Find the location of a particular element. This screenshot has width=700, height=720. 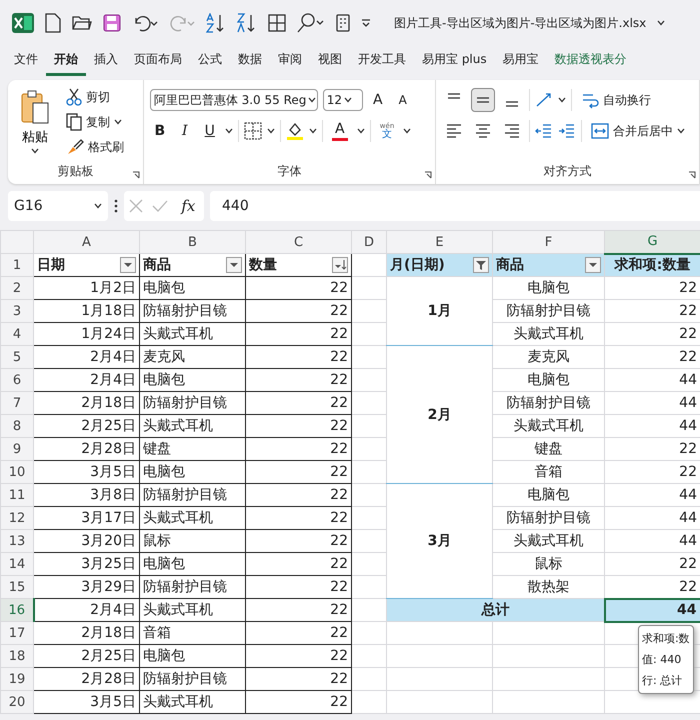

ribbon-tab: 数据 is located at coordinates (250, 61).